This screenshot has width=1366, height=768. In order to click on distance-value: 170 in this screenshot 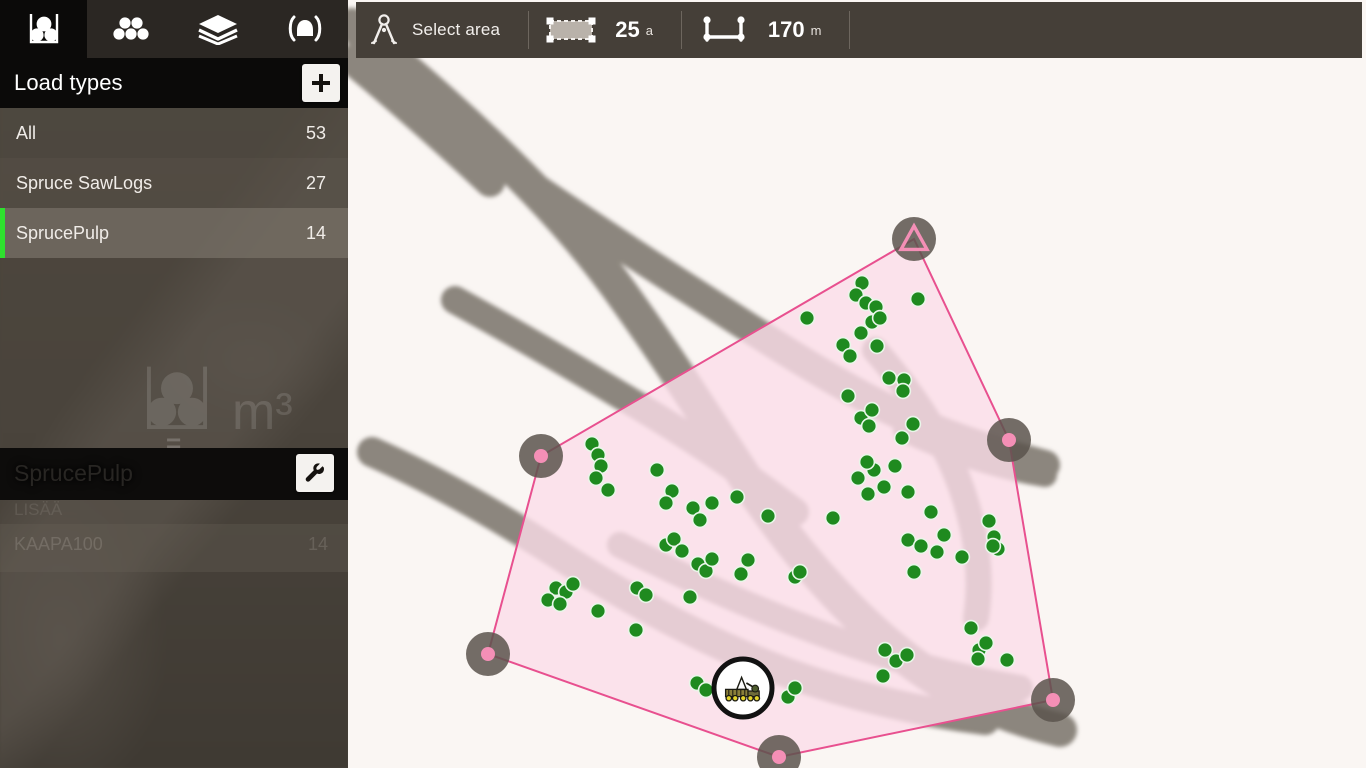, I will do `click(786, 29)`.